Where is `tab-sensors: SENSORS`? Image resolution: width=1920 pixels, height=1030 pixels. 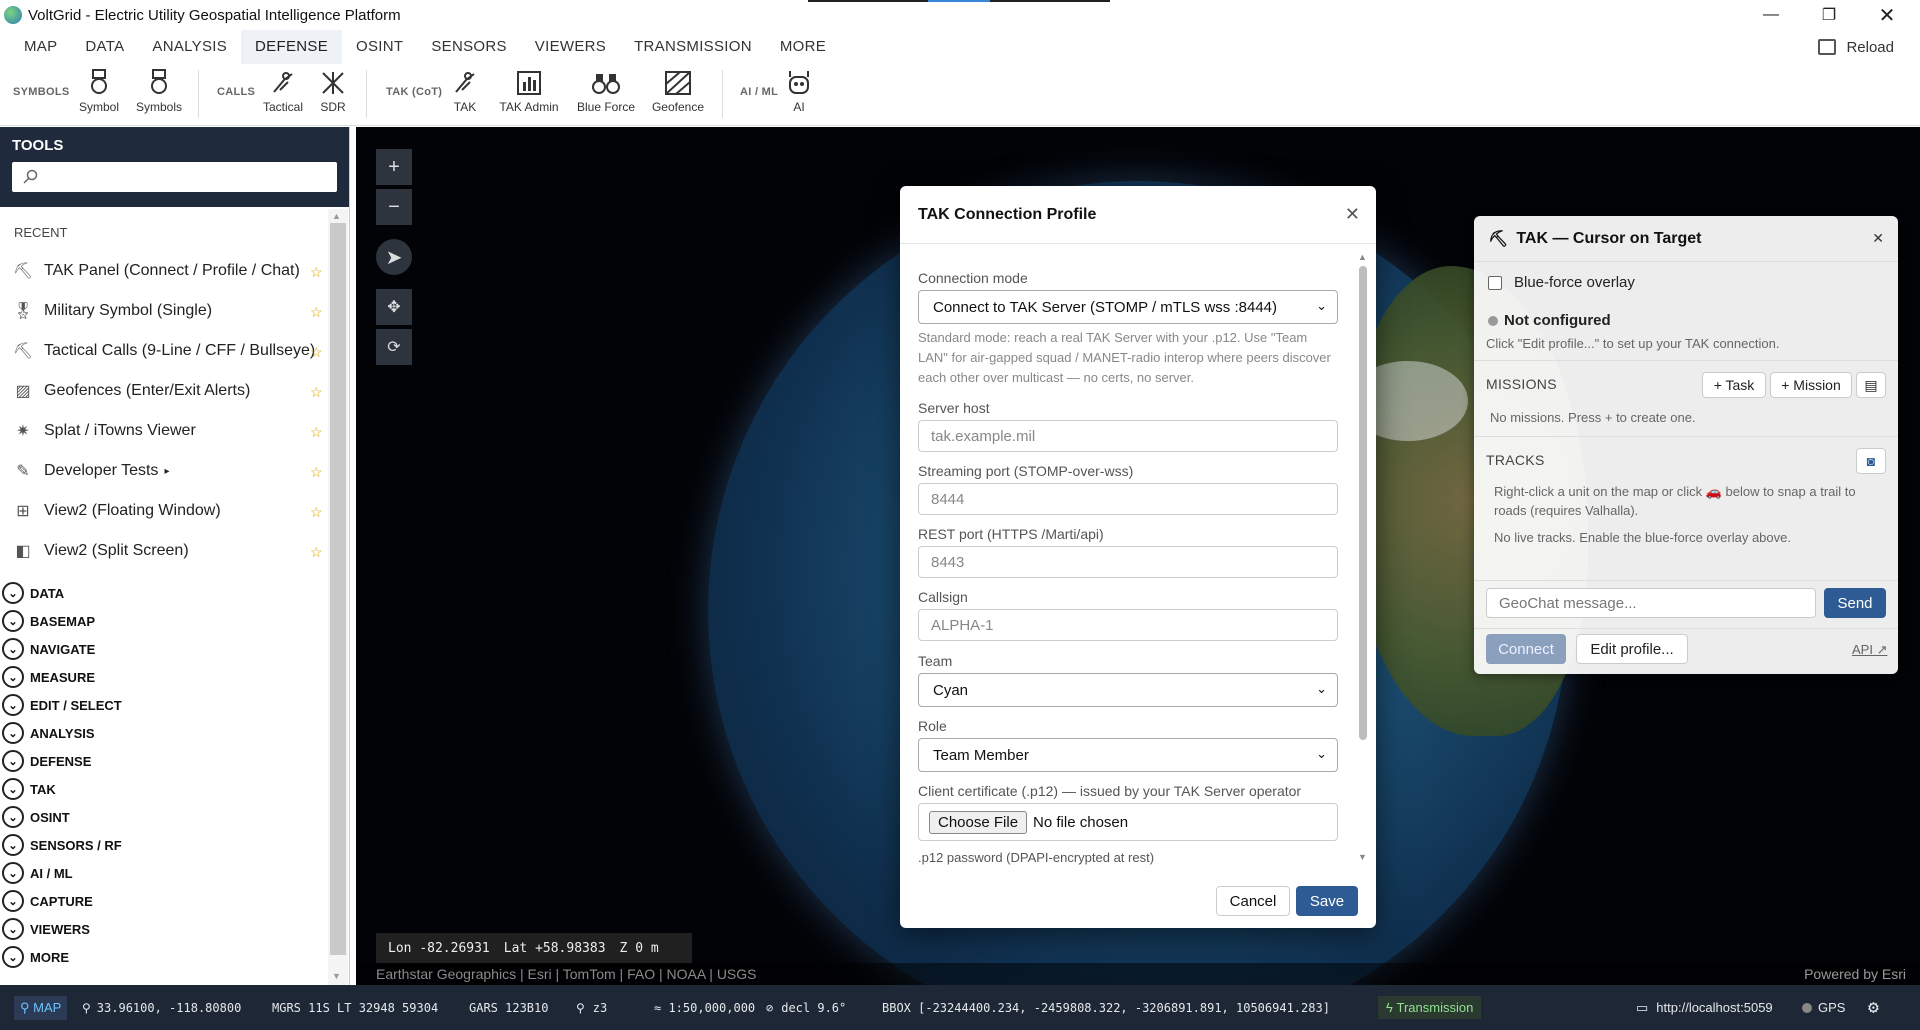
tab-sensors: SENSORS is located at coordinates (468, 47).